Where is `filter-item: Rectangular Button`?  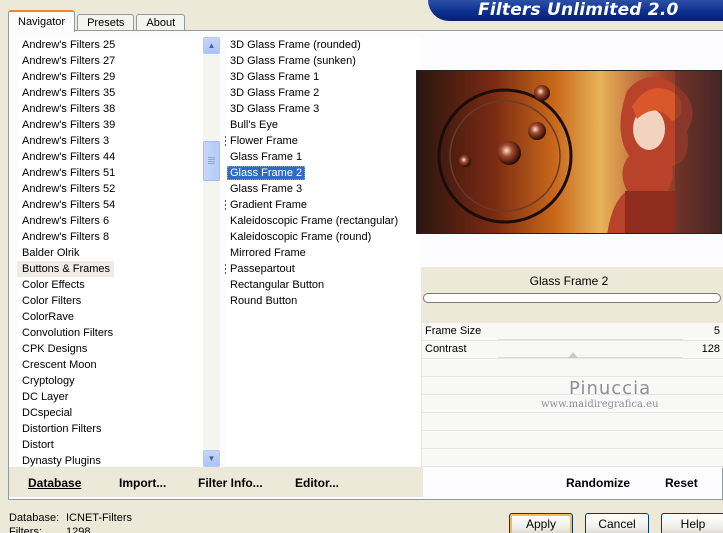 filter-item: Rectangular Button is located at coordinates (325, 285).